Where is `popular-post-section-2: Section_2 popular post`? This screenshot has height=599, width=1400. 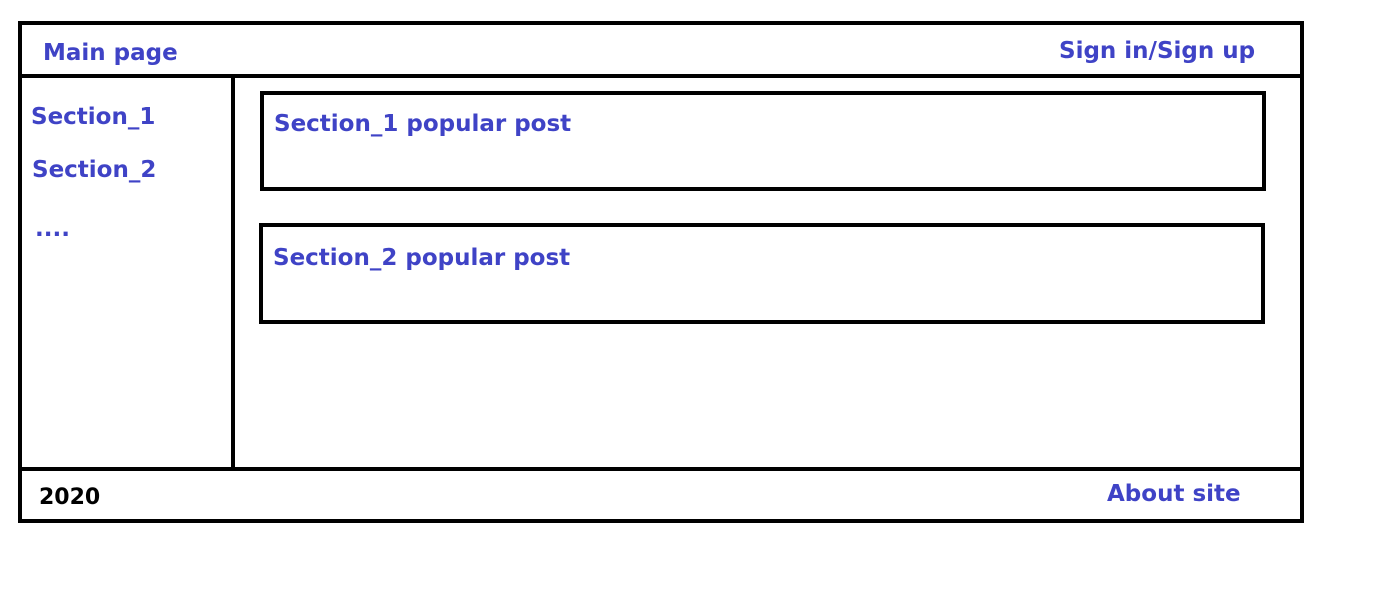 popular-post-section-2: Section_2 popular post is located at coordinates (762, 273).